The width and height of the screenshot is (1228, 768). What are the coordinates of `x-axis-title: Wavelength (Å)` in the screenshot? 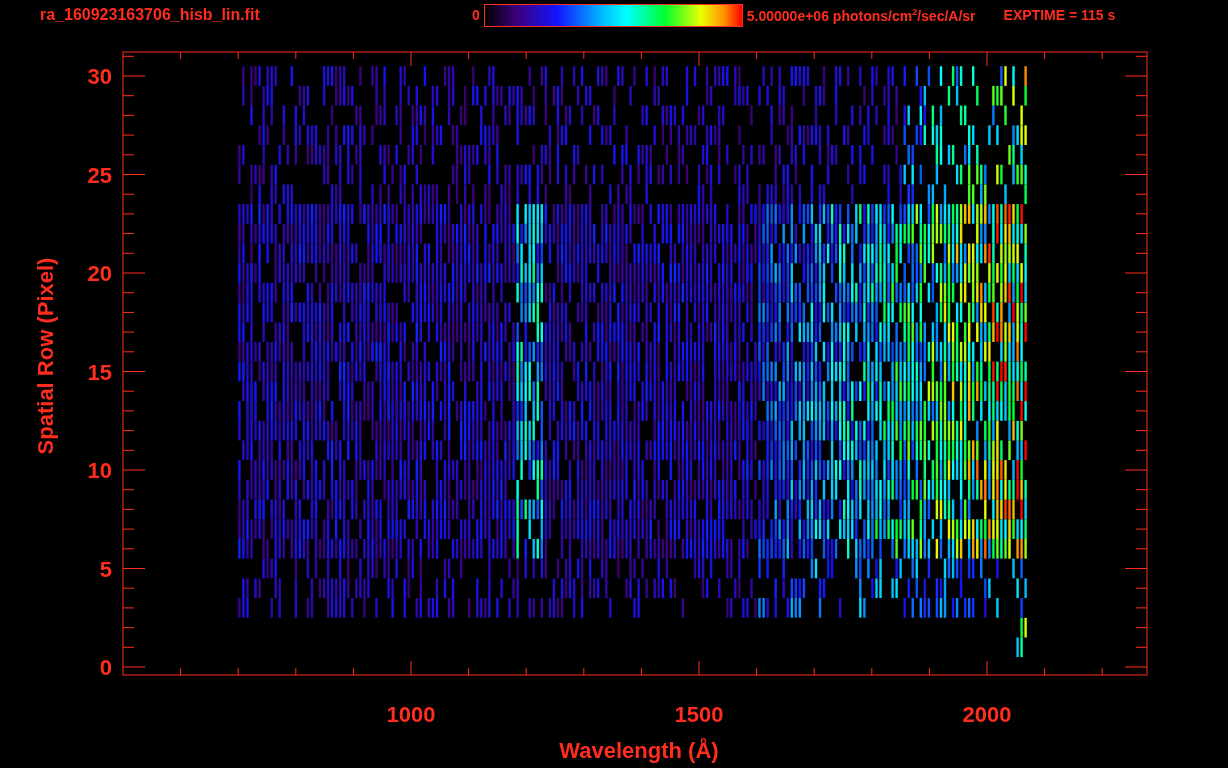 It's located at (639, 750).